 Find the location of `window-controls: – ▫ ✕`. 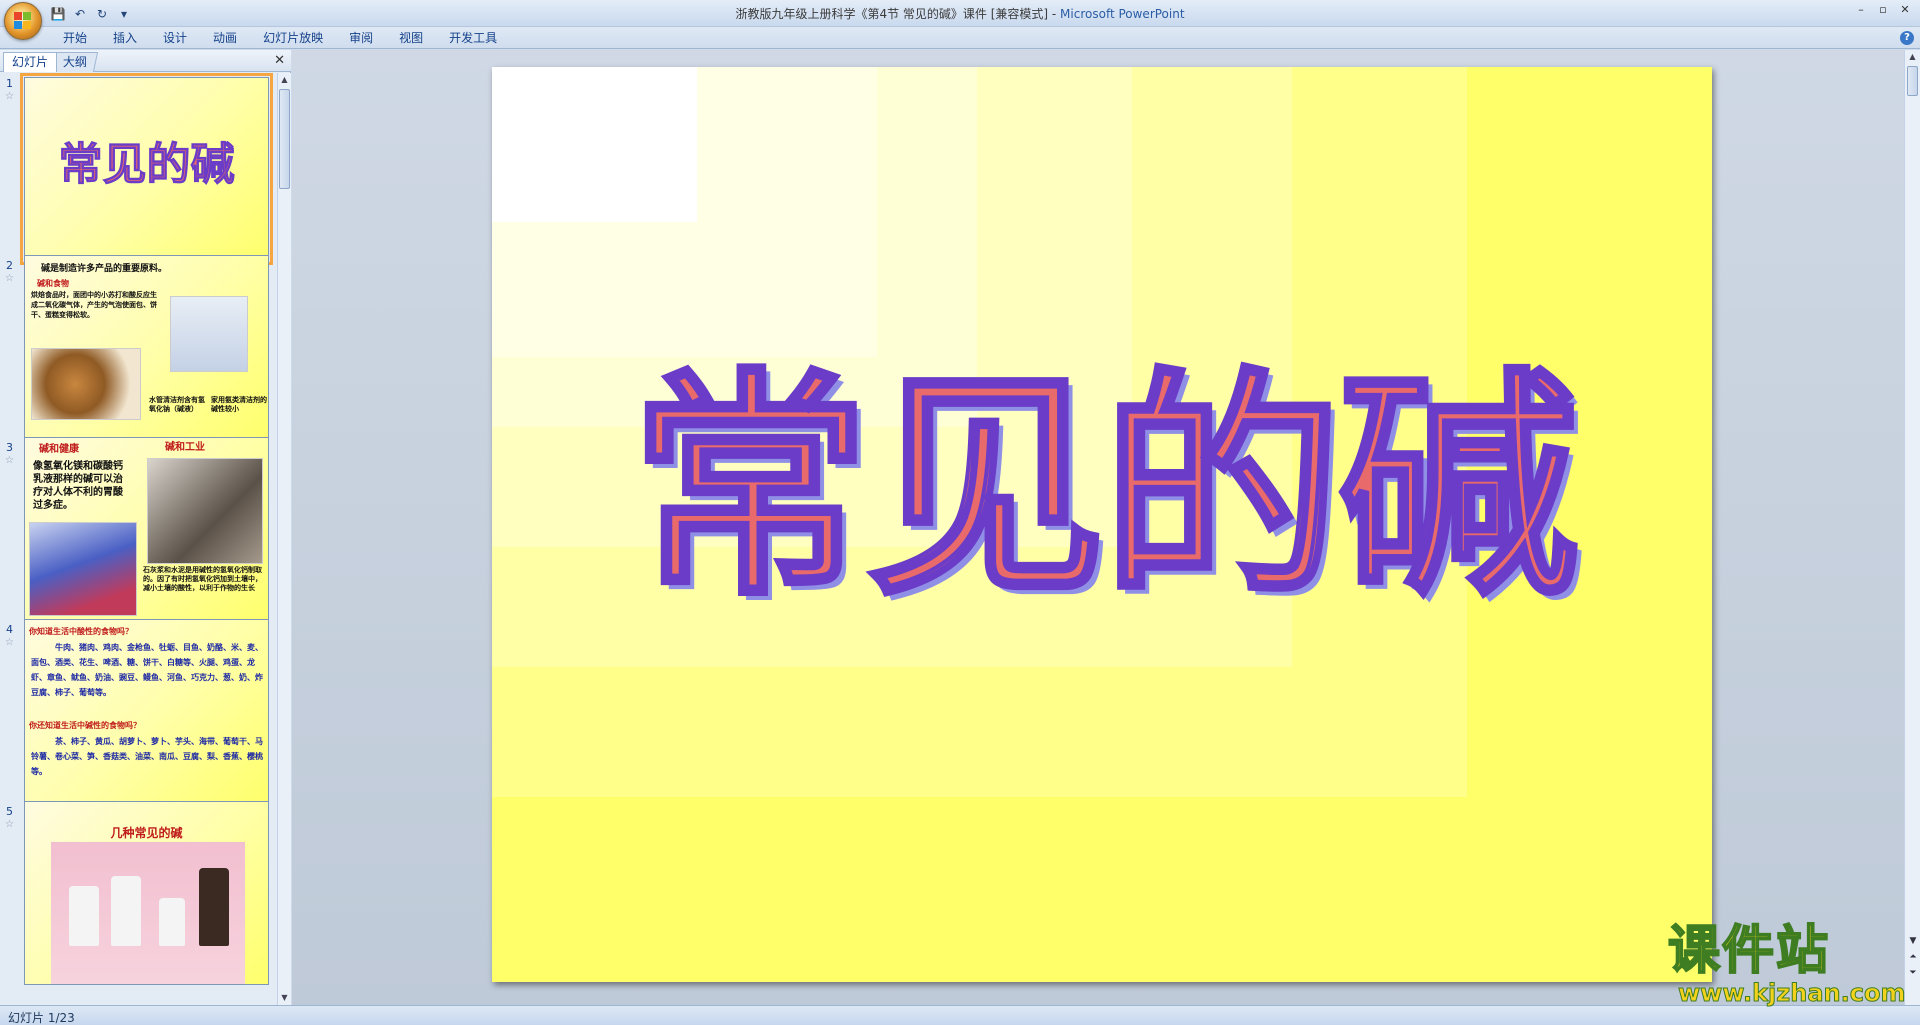

window-controls: – ▫ ✕ is located at coordinates (1883, 9).